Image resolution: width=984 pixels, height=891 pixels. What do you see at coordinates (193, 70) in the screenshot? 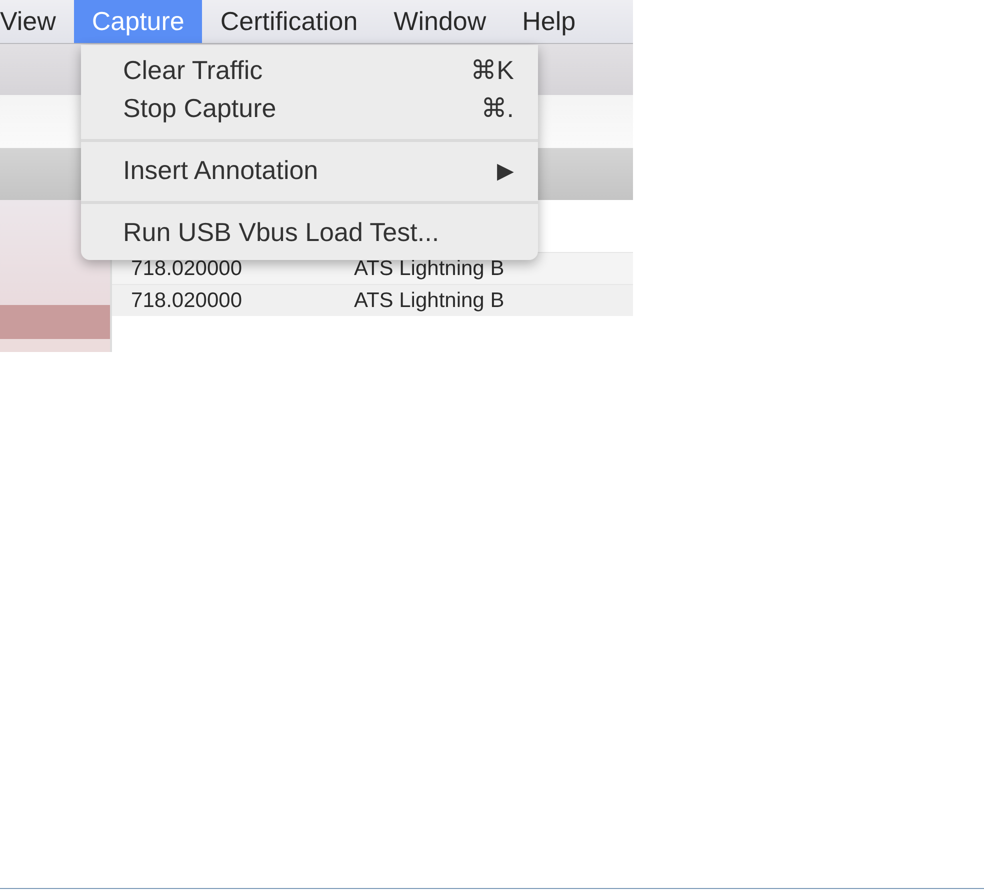
I see `menu-item-label: Clear Traffic` at bounding box center [193, 70].